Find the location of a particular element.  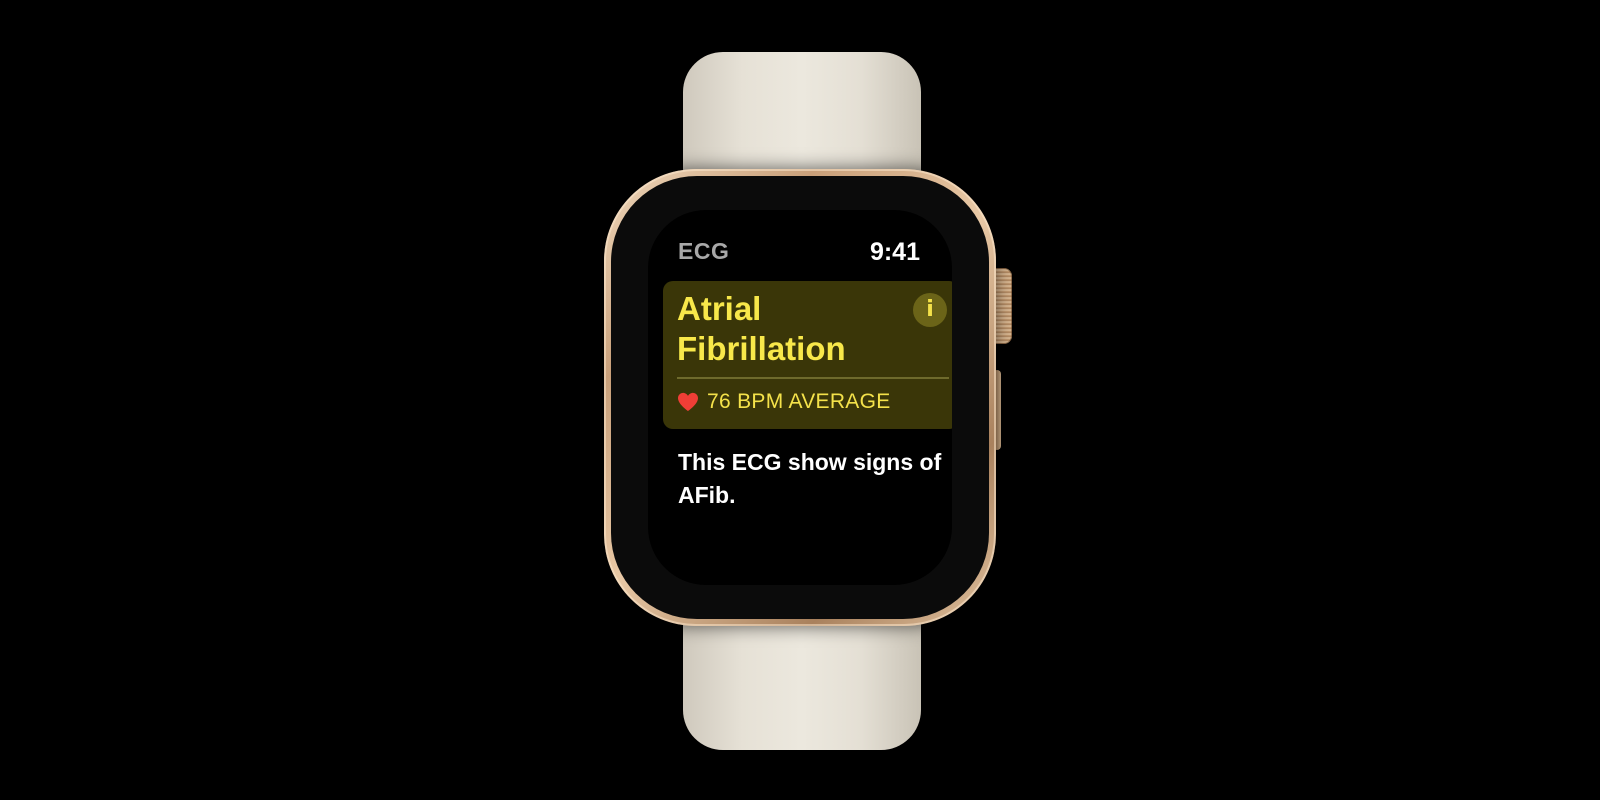

status-bar: ECG 9:41 is located at coordinates (799, 253).